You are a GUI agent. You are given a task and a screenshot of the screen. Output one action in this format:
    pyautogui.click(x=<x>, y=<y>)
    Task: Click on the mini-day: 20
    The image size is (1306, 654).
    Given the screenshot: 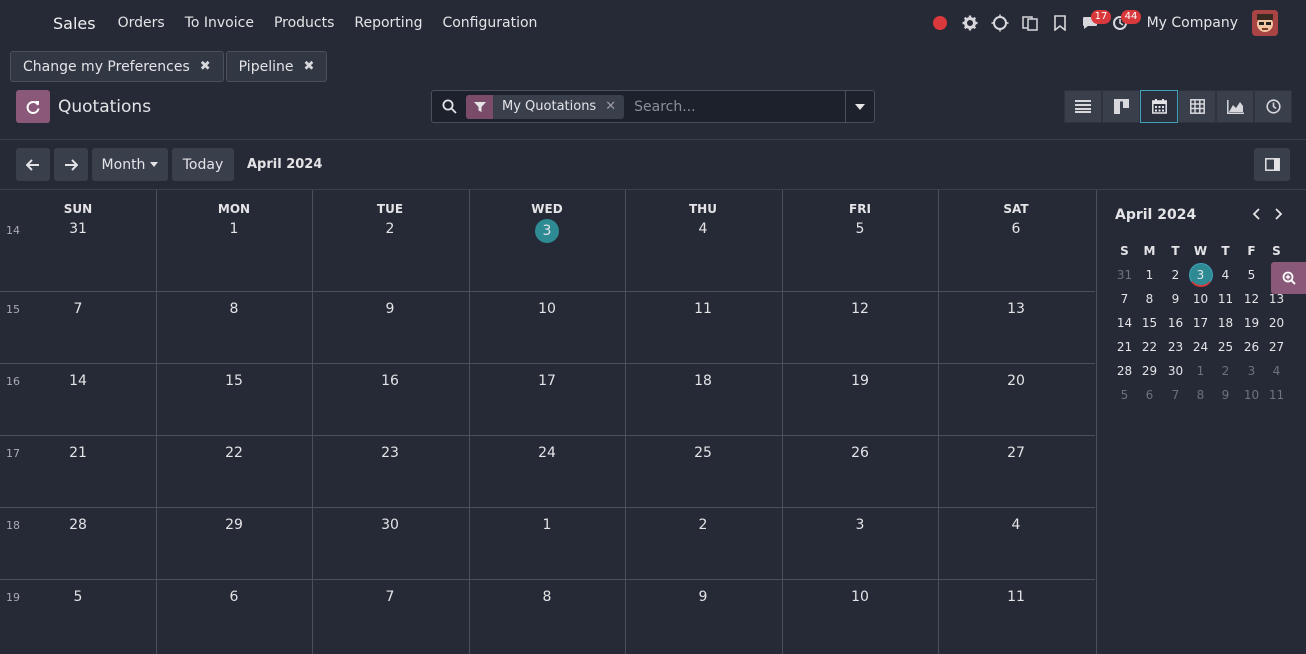 What is the action you would take?
    pyautogui.click(x=1276, y=323)
    